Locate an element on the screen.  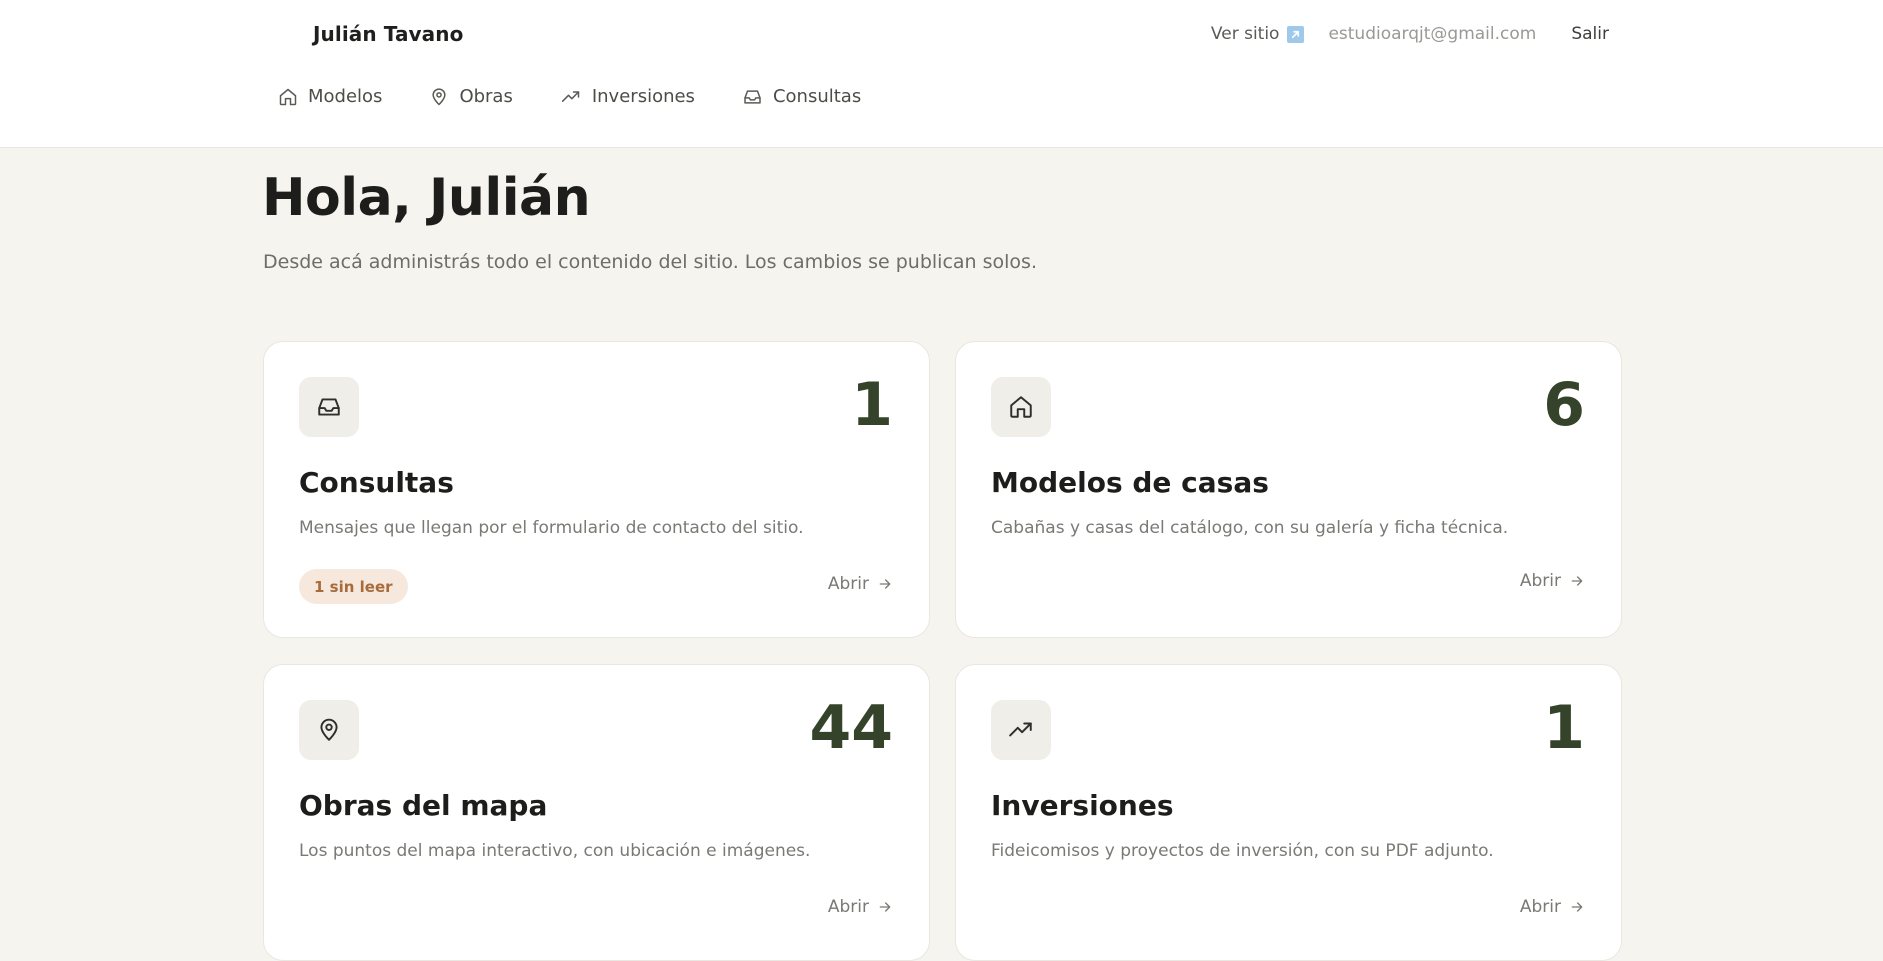
nav-item-inversiones: Inversiones is located at coordinates (627, 96).